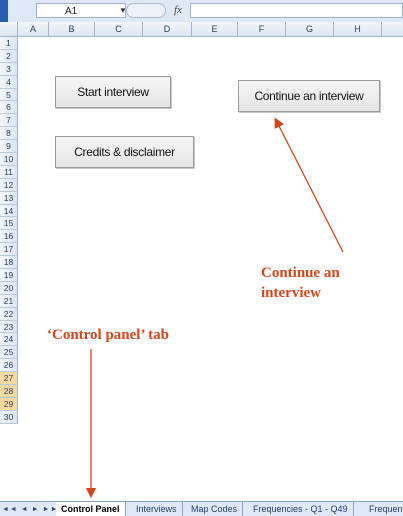  I want to click on row-header: 2, so click(9, 56).